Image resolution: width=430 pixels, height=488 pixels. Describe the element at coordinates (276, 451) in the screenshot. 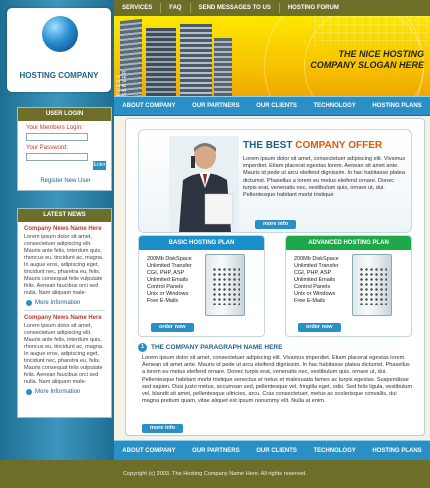

I see `footer-nav-our-clients: OUR CLIENTS` at that location.